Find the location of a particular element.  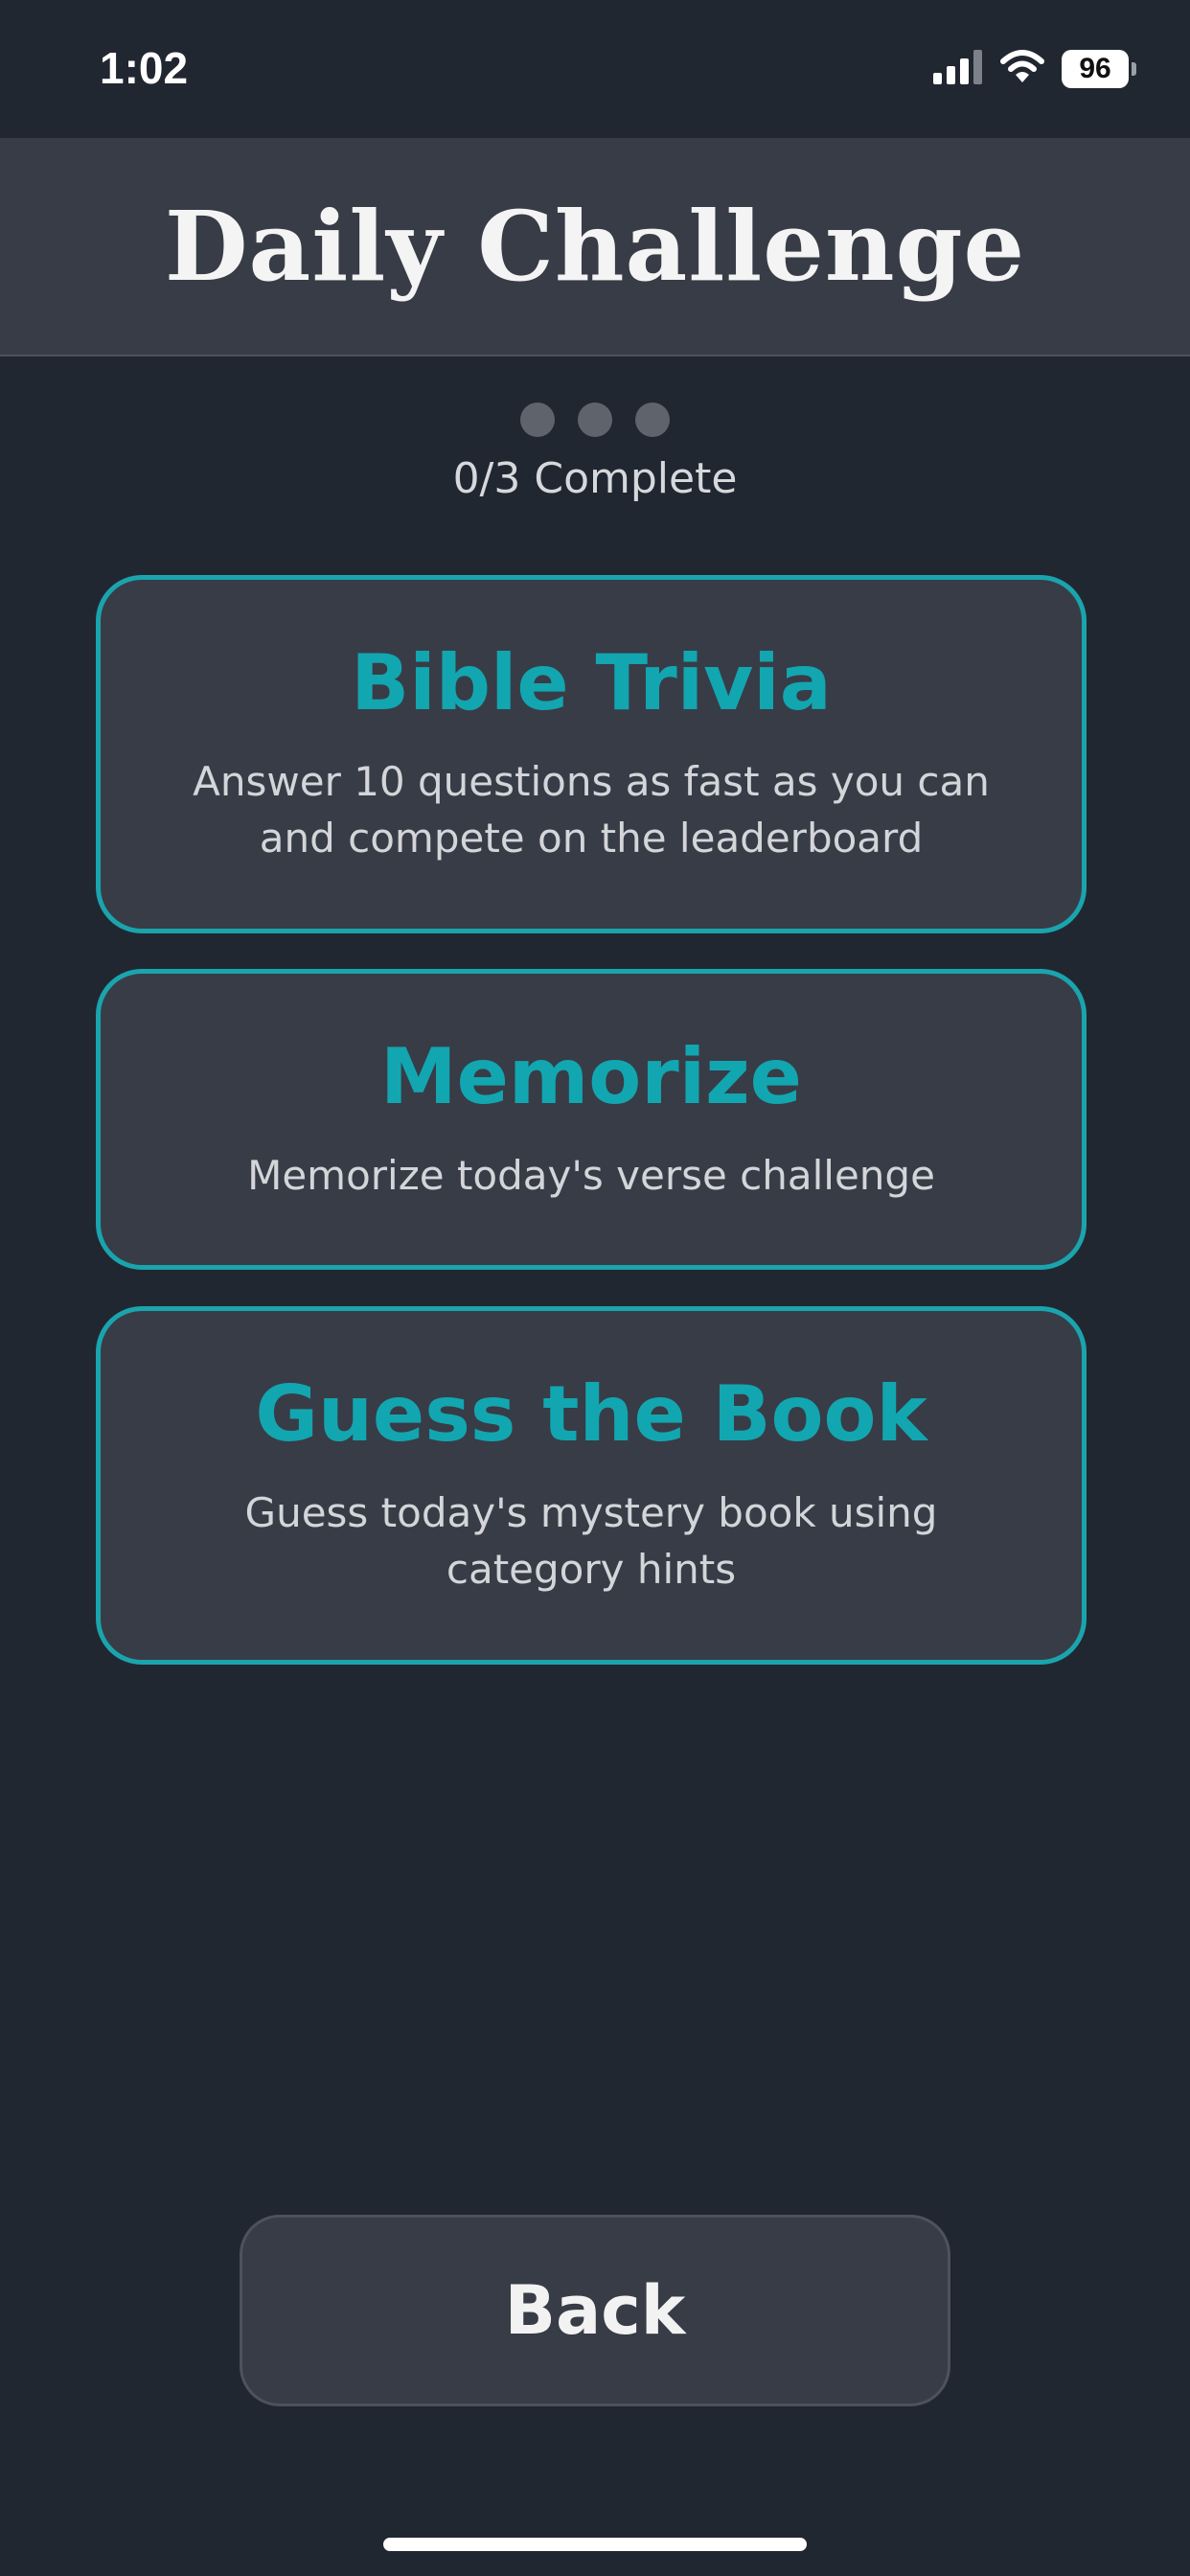

challenge-title: Memorize is located at coordinates (591, 1076).